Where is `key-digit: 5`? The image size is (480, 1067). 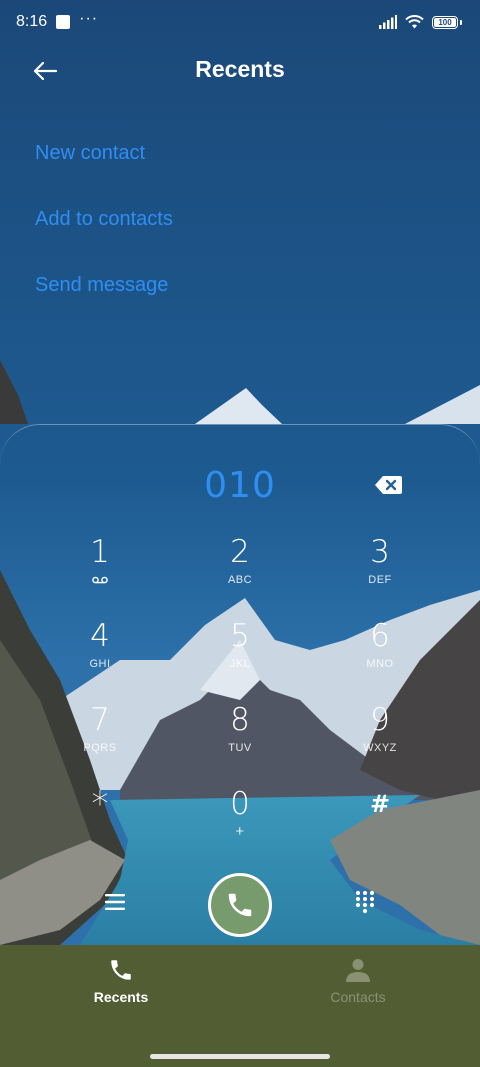 key-digit: 5 is located at coordinates (240, 636).